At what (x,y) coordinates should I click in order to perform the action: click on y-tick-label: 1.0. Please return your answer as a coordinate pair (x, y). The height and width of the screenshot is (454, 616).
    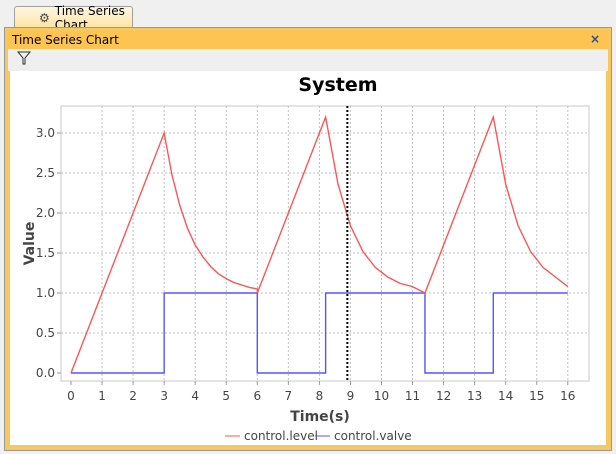
    Looking at the image, I should click on (45, 293).